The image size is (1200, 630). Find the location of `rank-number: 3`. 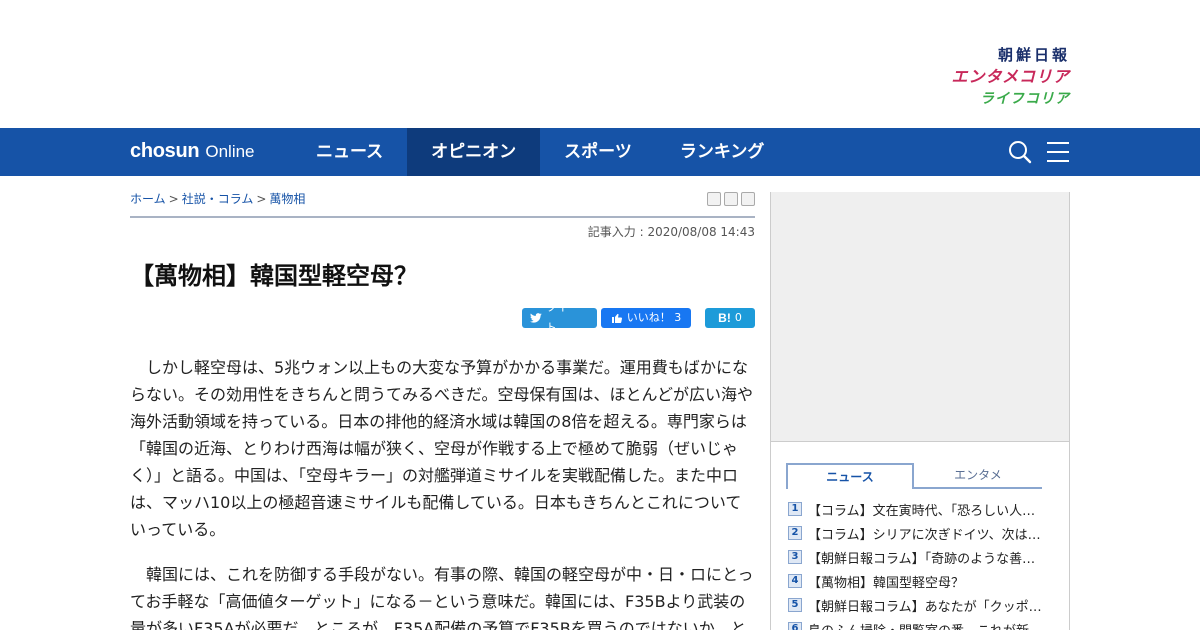

rank-number: 3 is located at coordinates (795, 557).